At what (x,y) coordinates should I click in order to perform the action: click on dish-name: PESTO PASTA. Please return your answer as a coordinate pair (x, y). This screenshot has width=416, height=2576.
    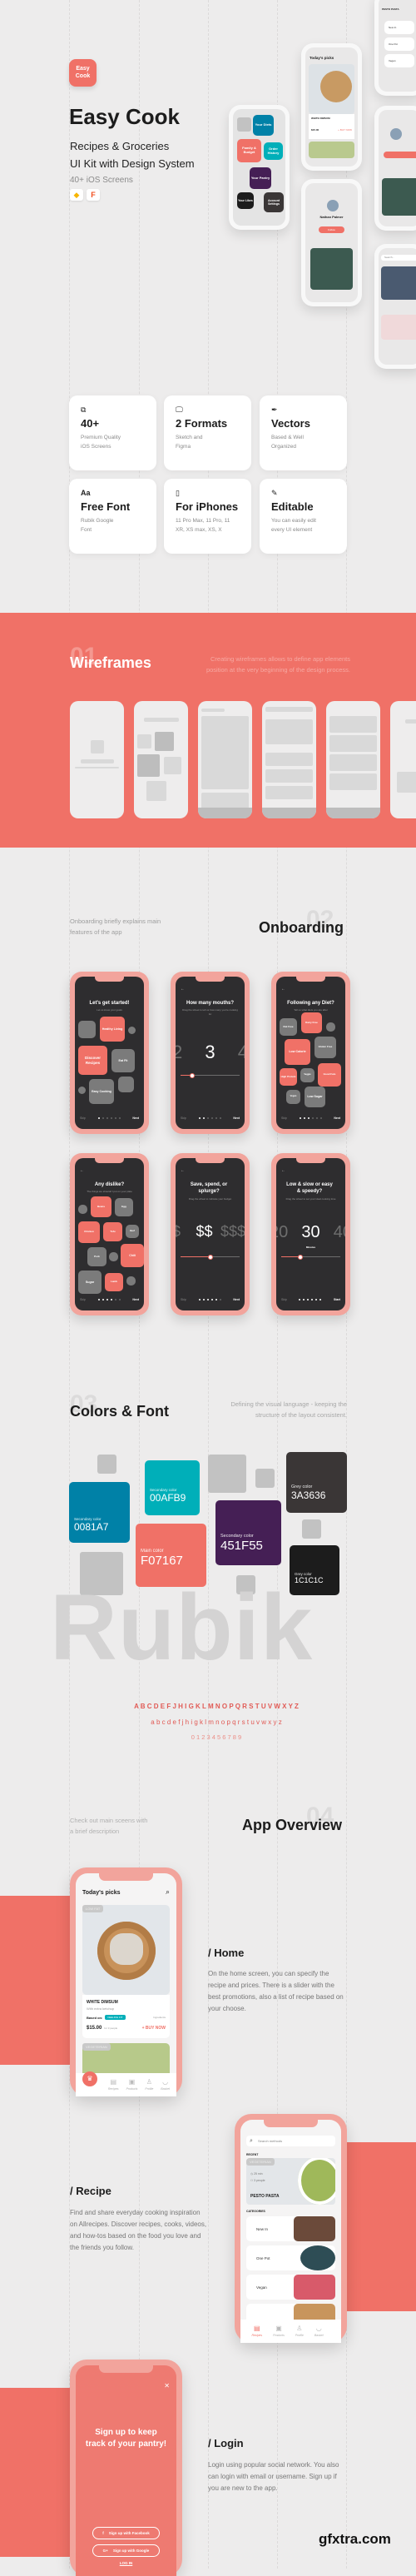
    Looking at the image, I should click on (265, 2196).